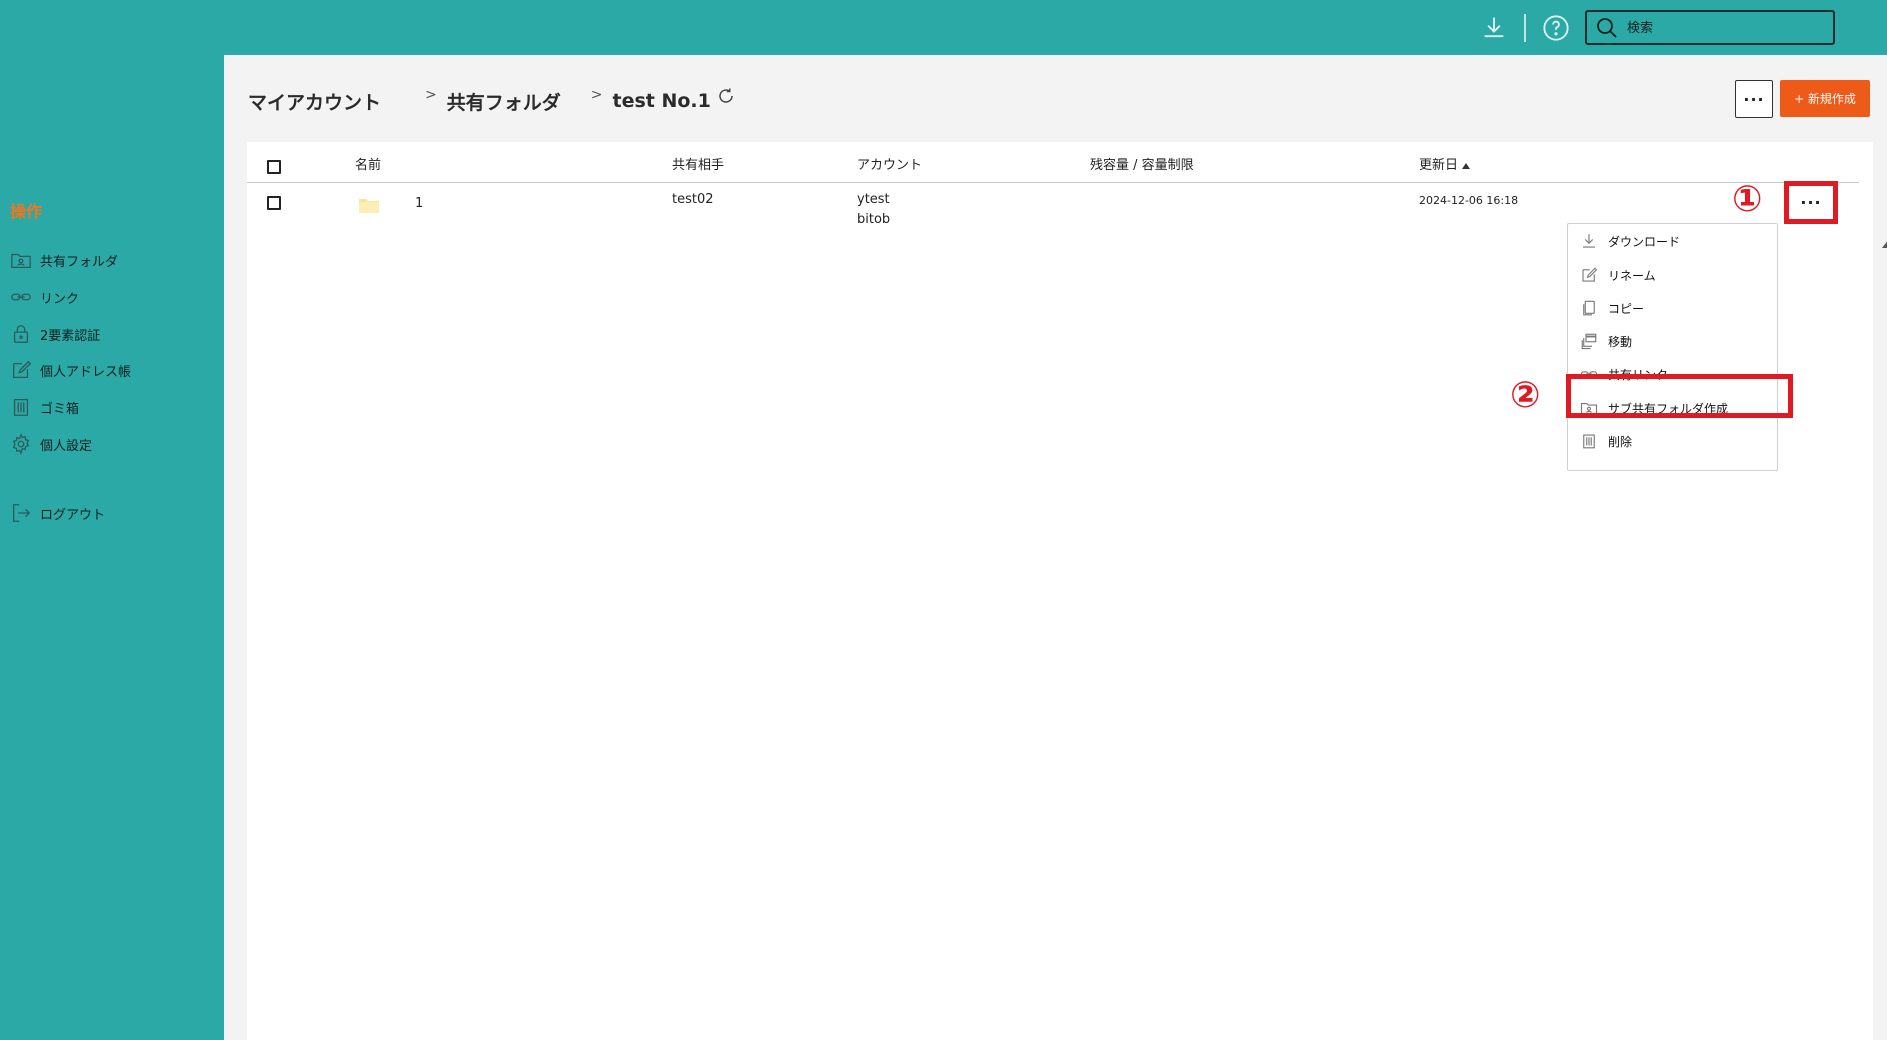 This screenshot has width=1887, height=1040. Describe the element at coordinates (21, 297) in the screenshot. I see `link-icon` at that location.